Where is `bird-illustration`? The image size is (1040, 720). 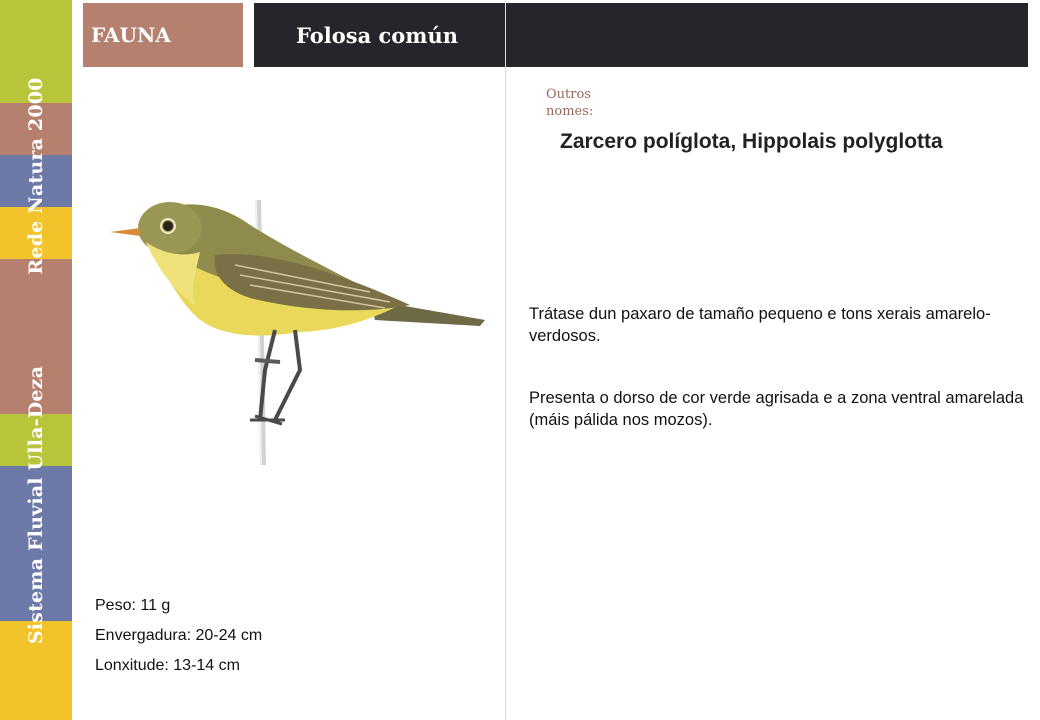
bird-illustration is located at coordinates (297, 332).